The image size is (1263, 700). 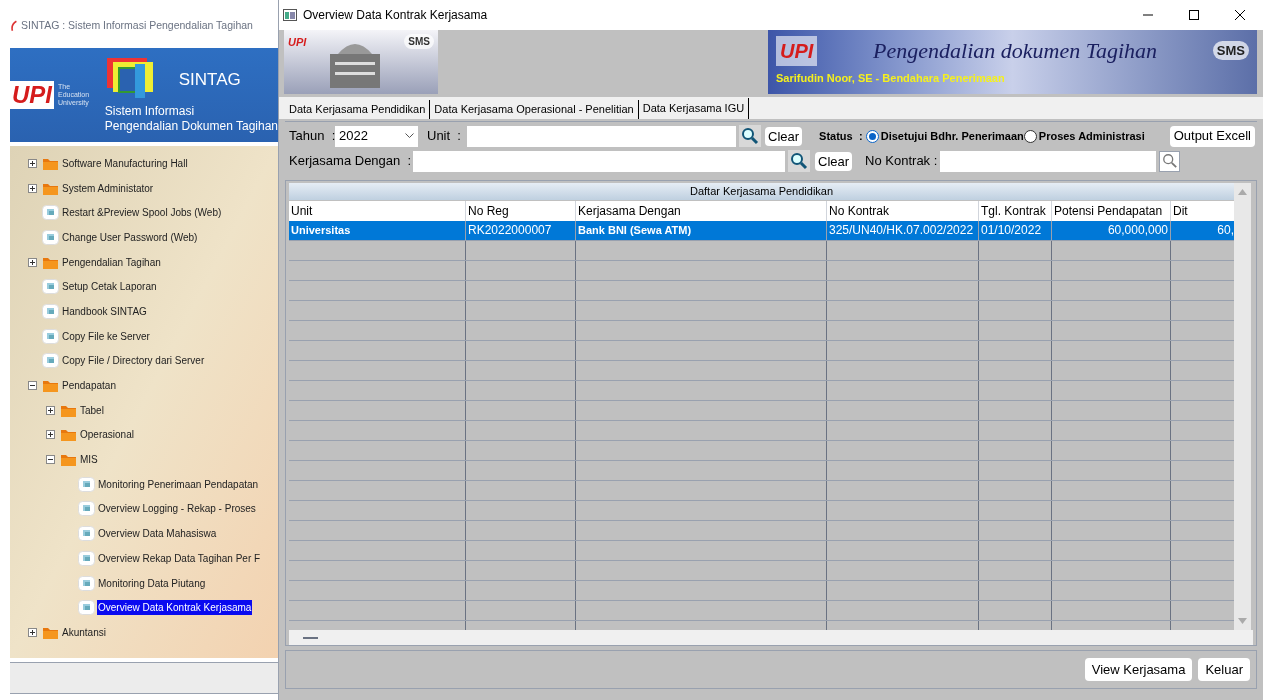 What do you see at coordinates (104, 311) in the screenshot?
I see `tree-item: Handbook SINTAG` at bounding box center [104, 311].